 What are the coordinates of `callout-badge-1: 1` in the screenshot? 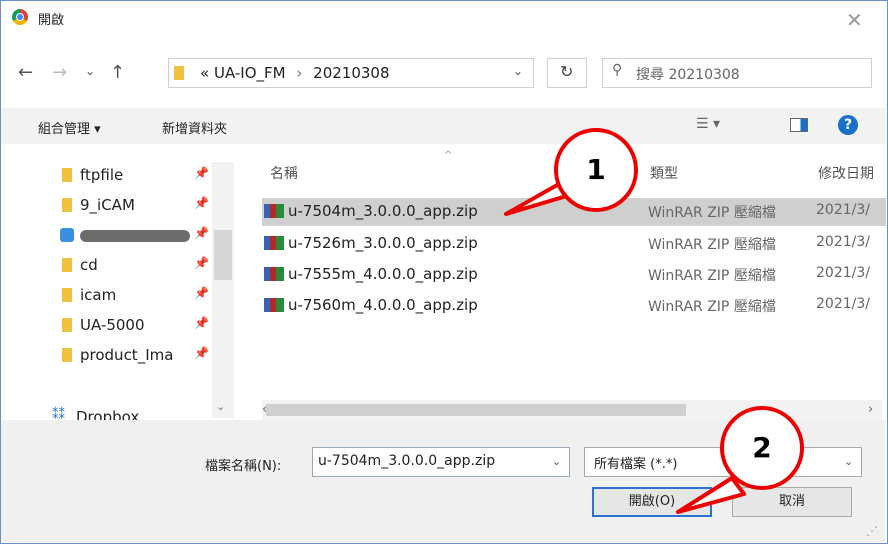 It's located at (596, 170).